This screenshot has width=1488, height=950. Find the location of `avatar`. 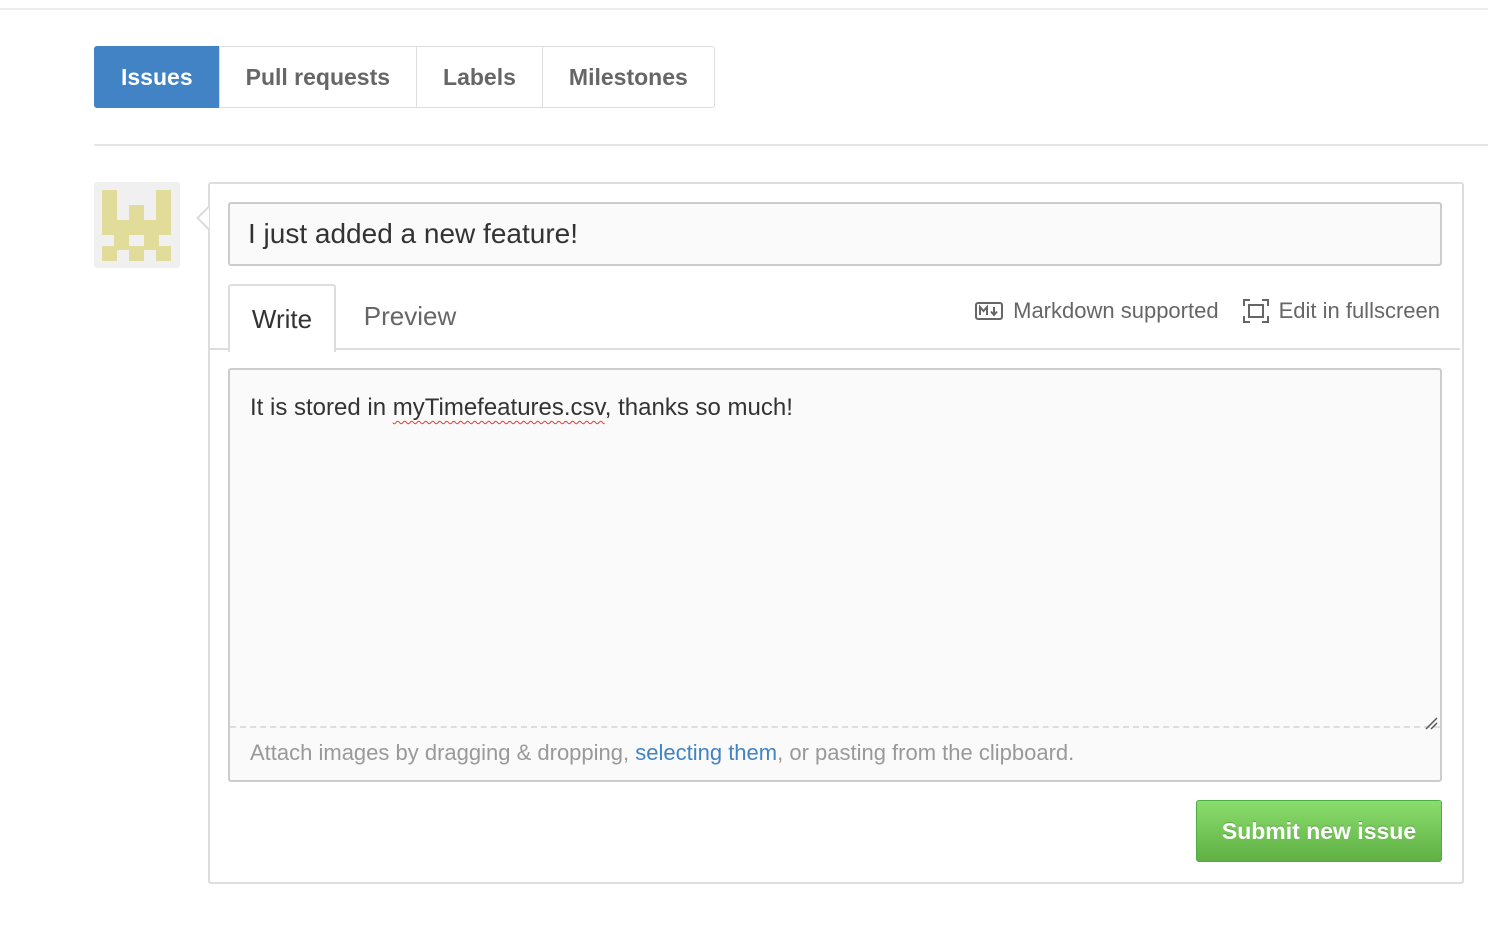

avatar is located at coordinates (137, 225).